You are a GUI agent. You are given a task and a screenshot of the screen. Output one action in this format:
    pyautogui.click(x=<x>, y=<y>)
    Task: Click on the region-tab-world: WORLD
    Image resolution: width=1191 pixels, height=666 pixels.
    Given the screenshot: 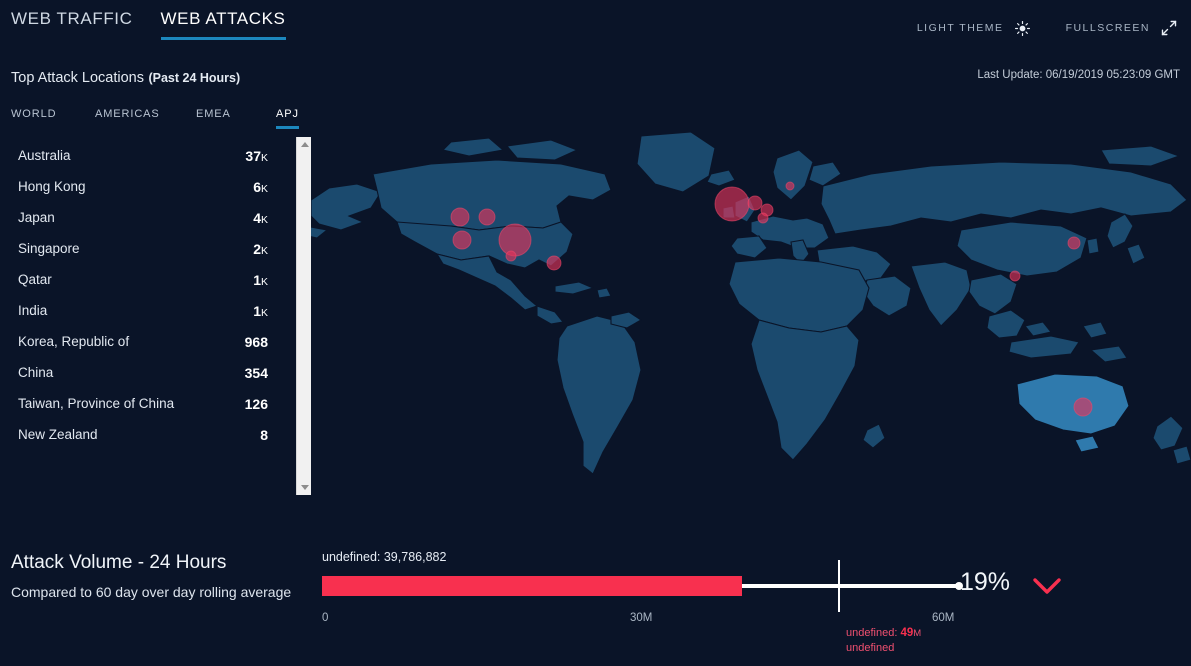 What is the action you would take?
    pyautogui.click(x=33, y=118)
    